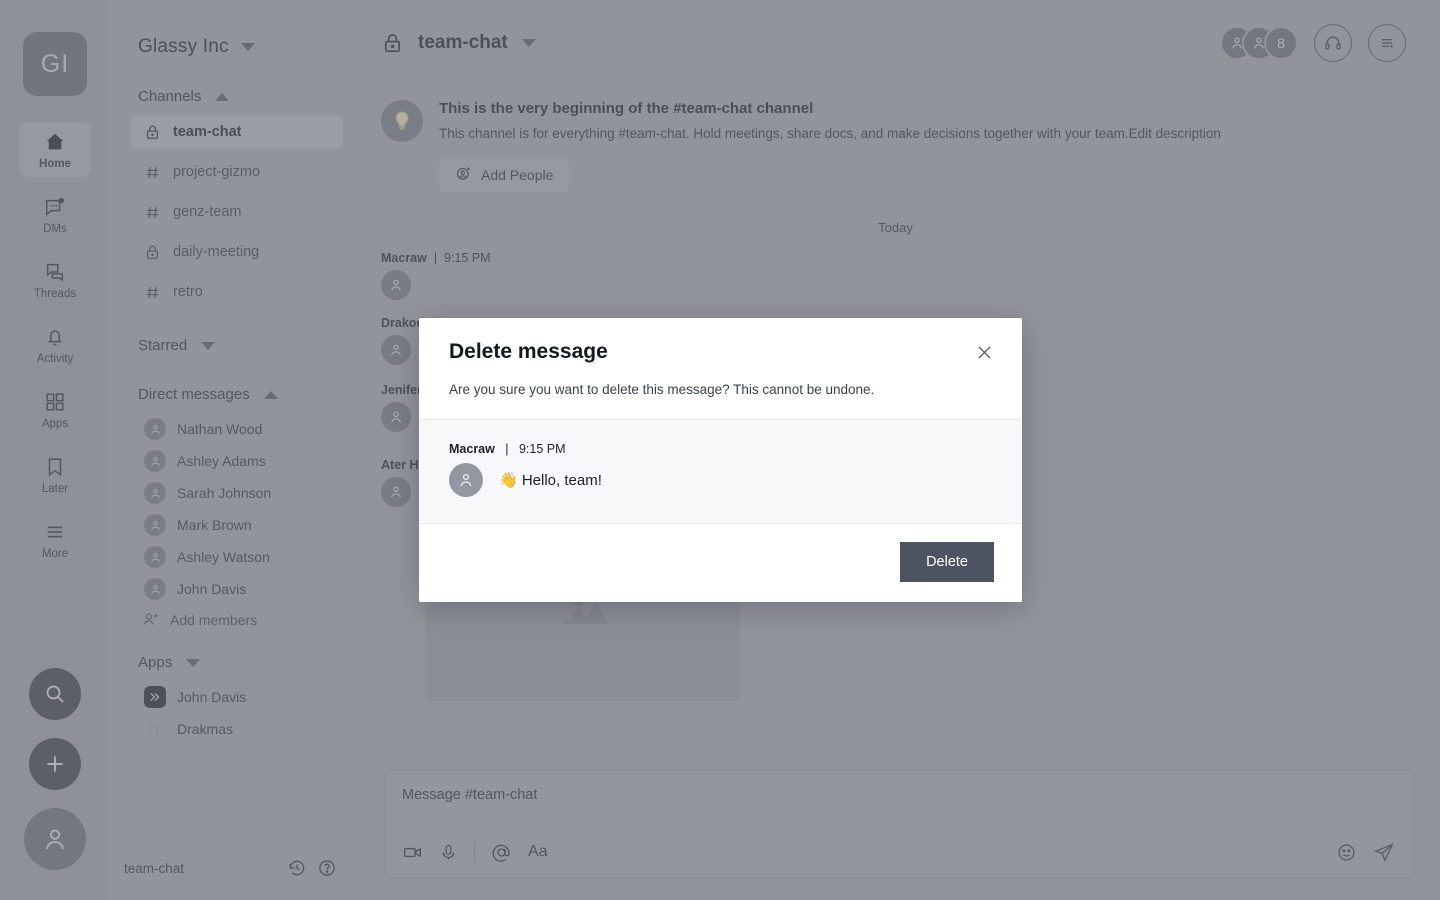  What do you see at coordinates (1384, 852) in the screenshot?
I see `send-icon` at bounding box center [1384, 852].